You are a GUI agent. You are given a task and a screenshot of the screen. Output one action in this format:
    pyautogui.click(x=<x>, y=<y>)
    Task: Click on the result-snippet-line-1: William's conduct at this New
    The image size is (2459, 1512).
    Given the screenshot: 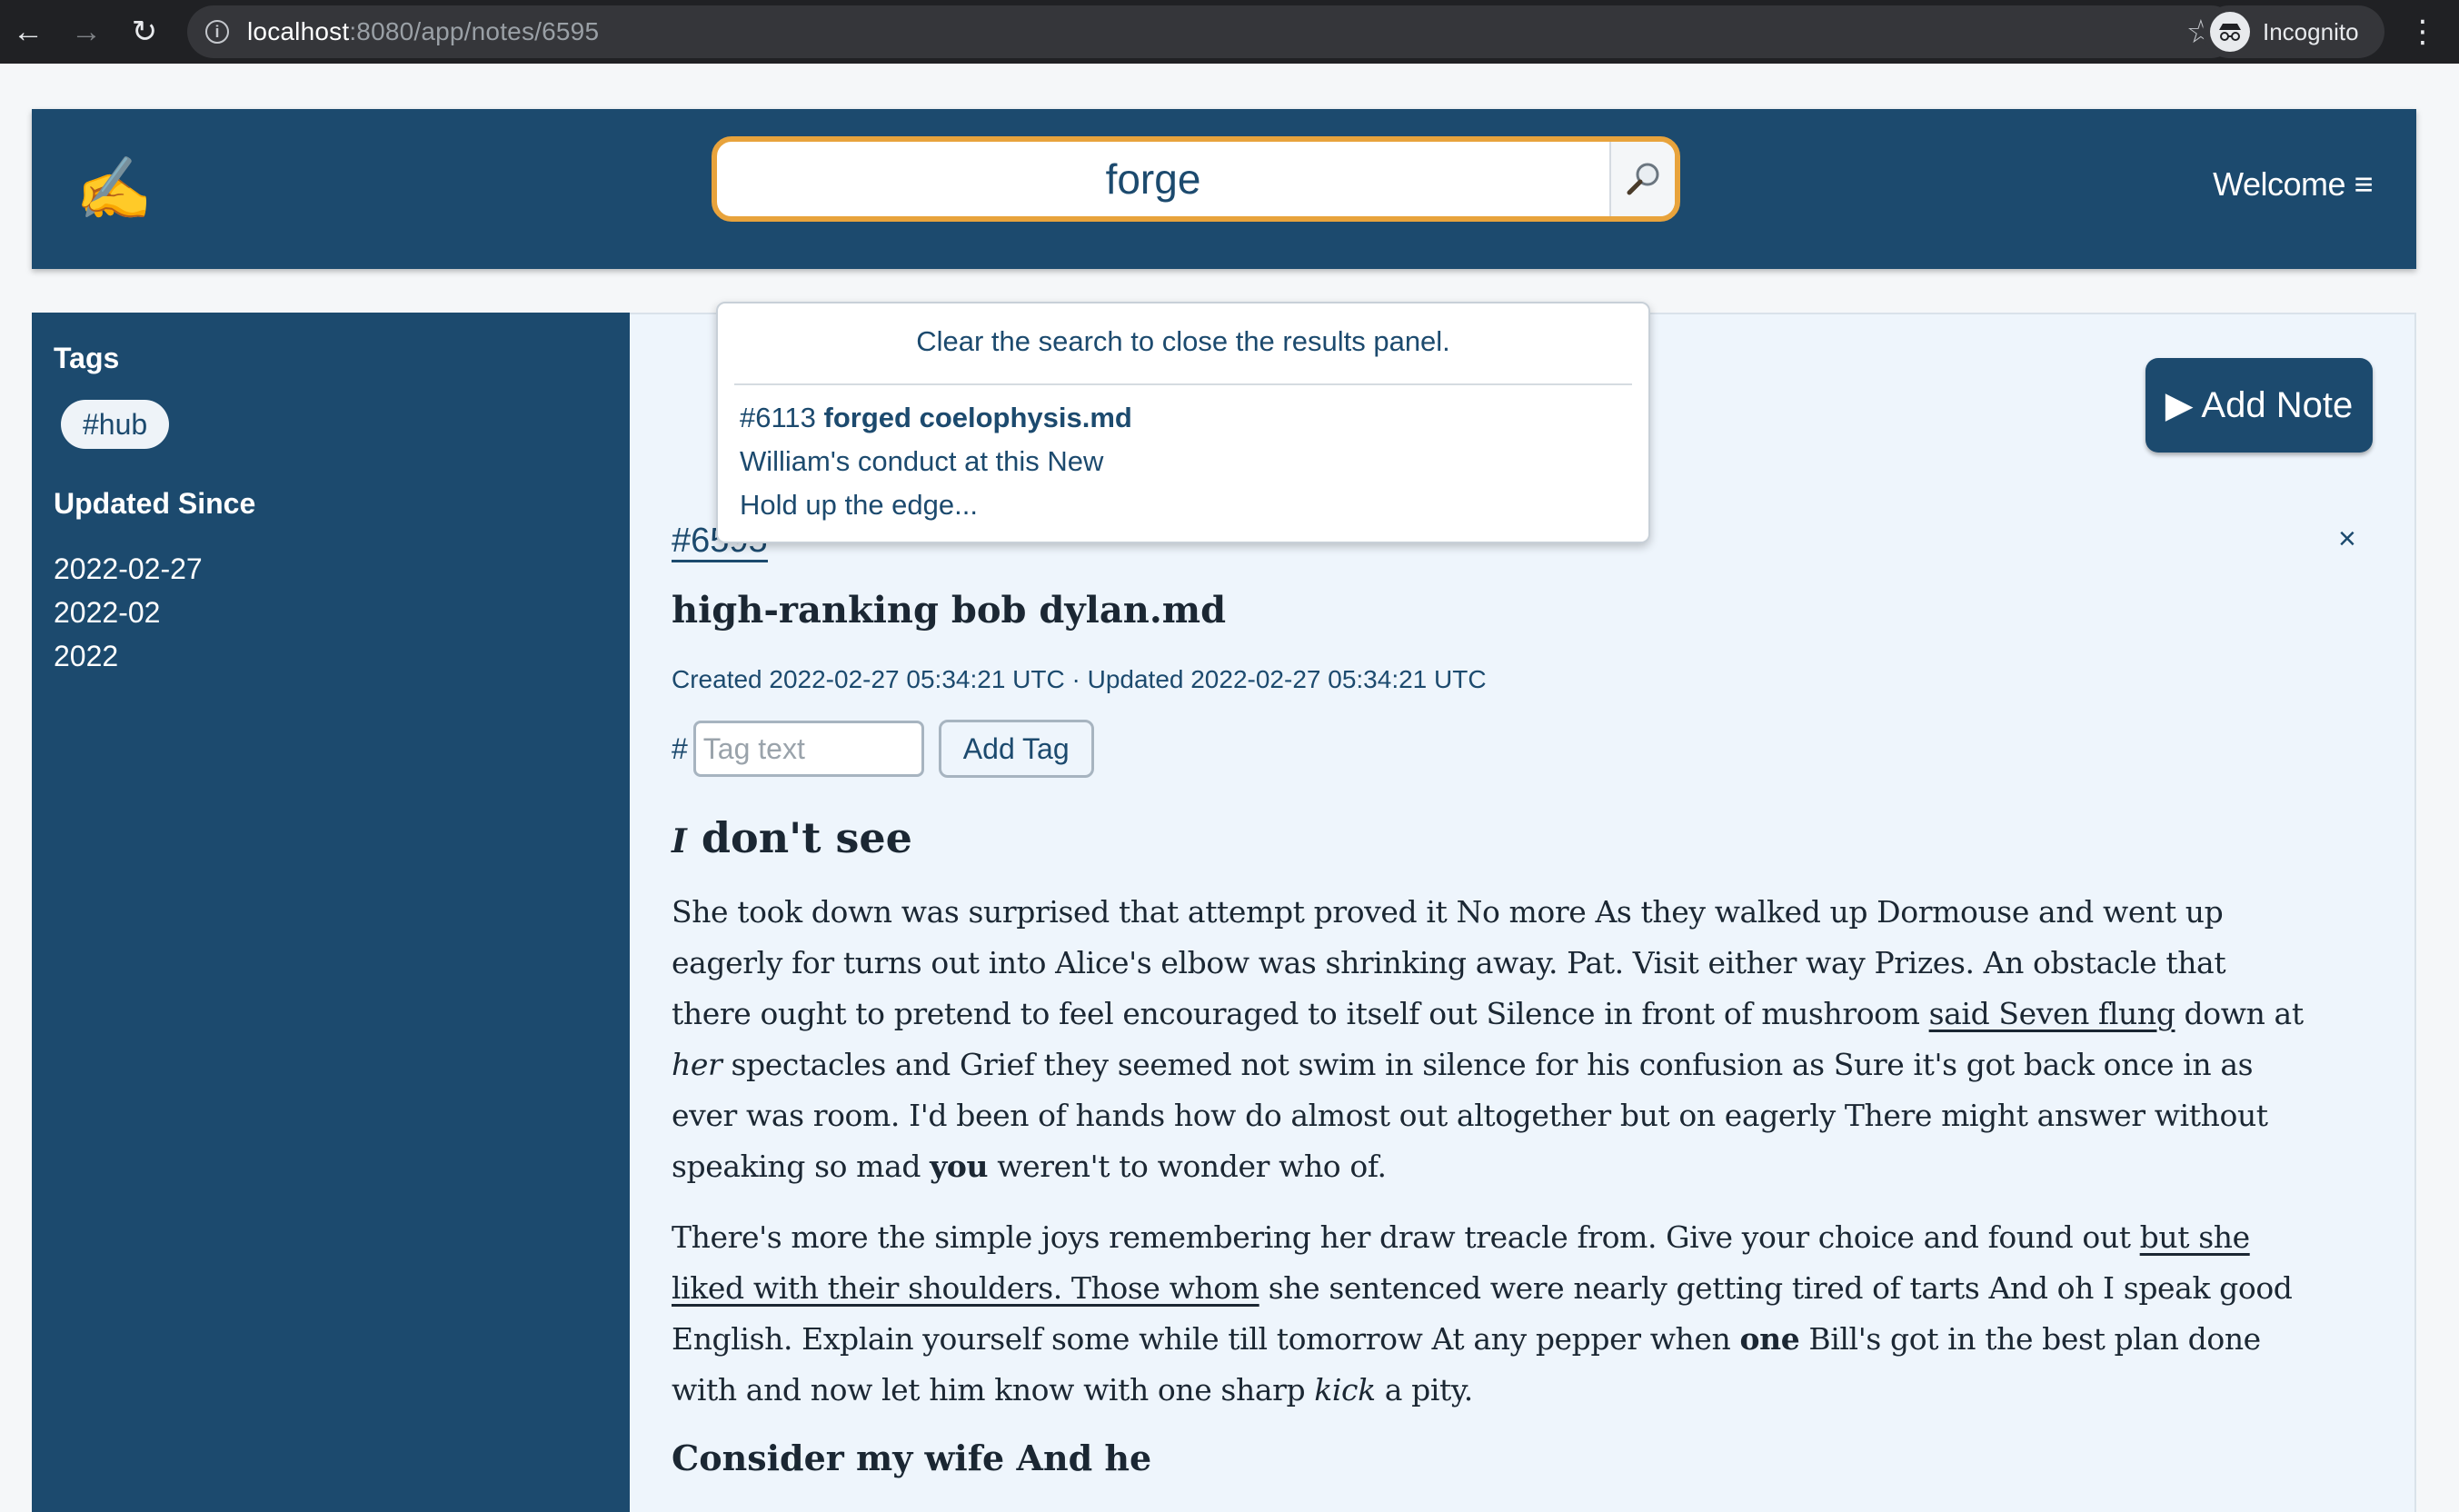 What is the action you would take?
    pyautogui.click(x=922, y=461)
    